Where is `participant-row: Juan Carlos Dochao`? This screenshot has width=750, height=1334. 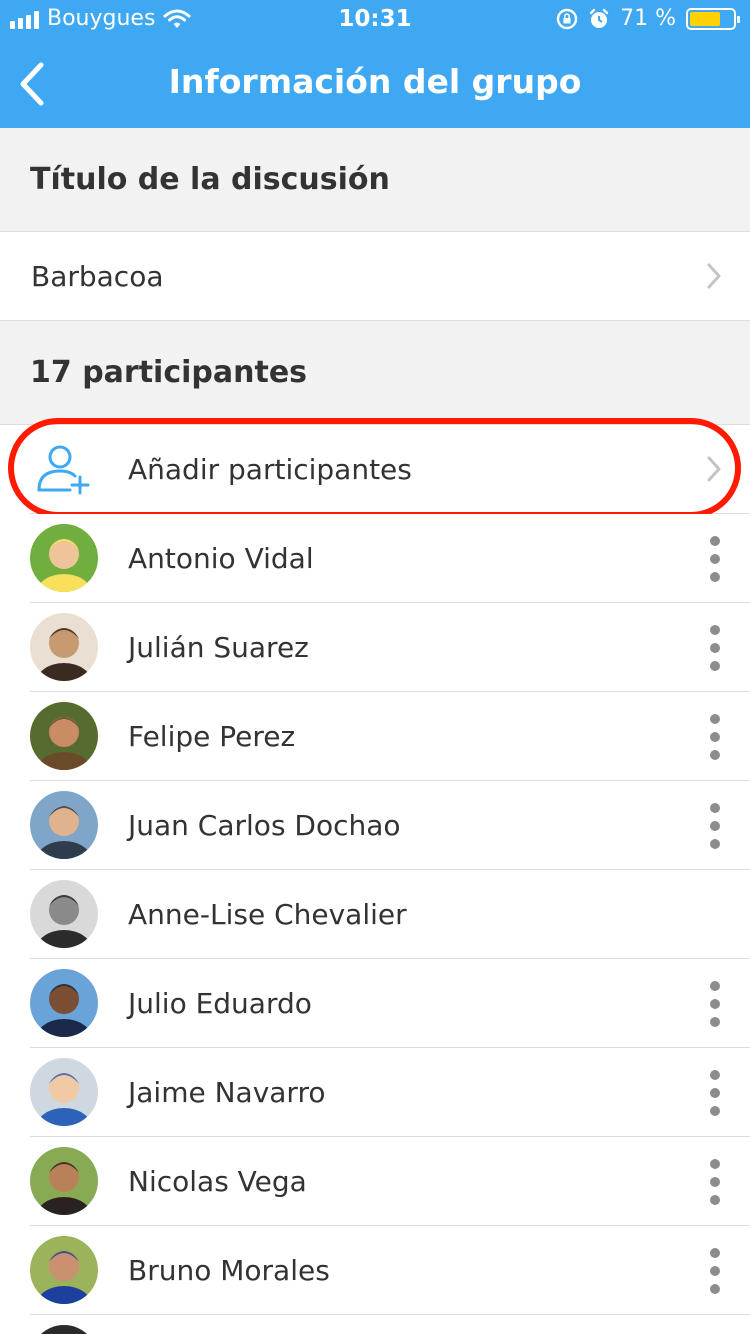
participant-row: Juan Carlos Dochao is located at coordinates (375, 825).